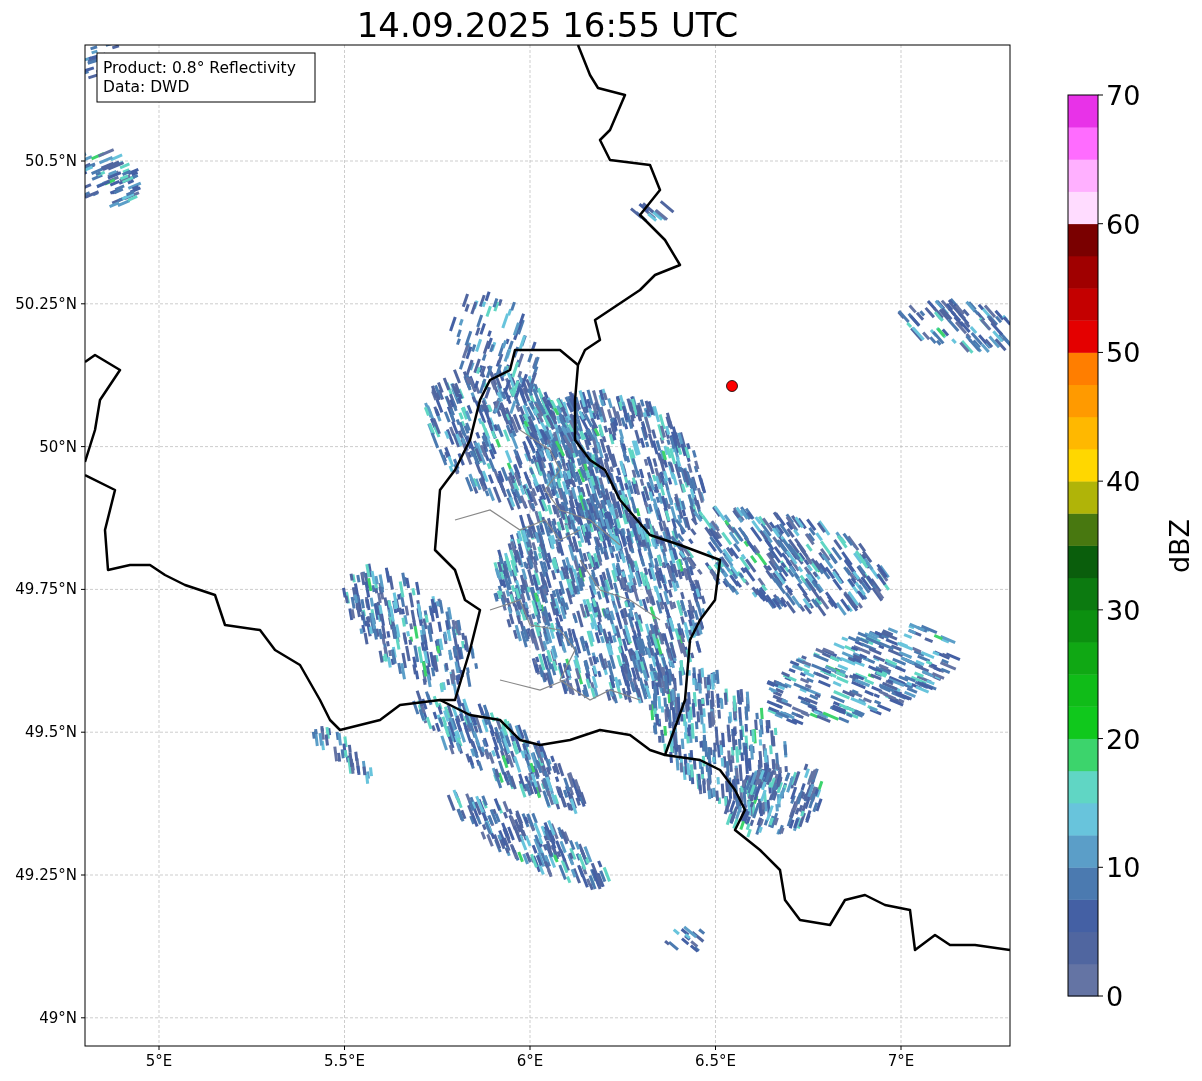 The image size is (1202, 1081). What do you see at coordinates (50, 161) in the screenshot?
I see `latitude-label: 50.5°N` at bounding box center [50, 161].